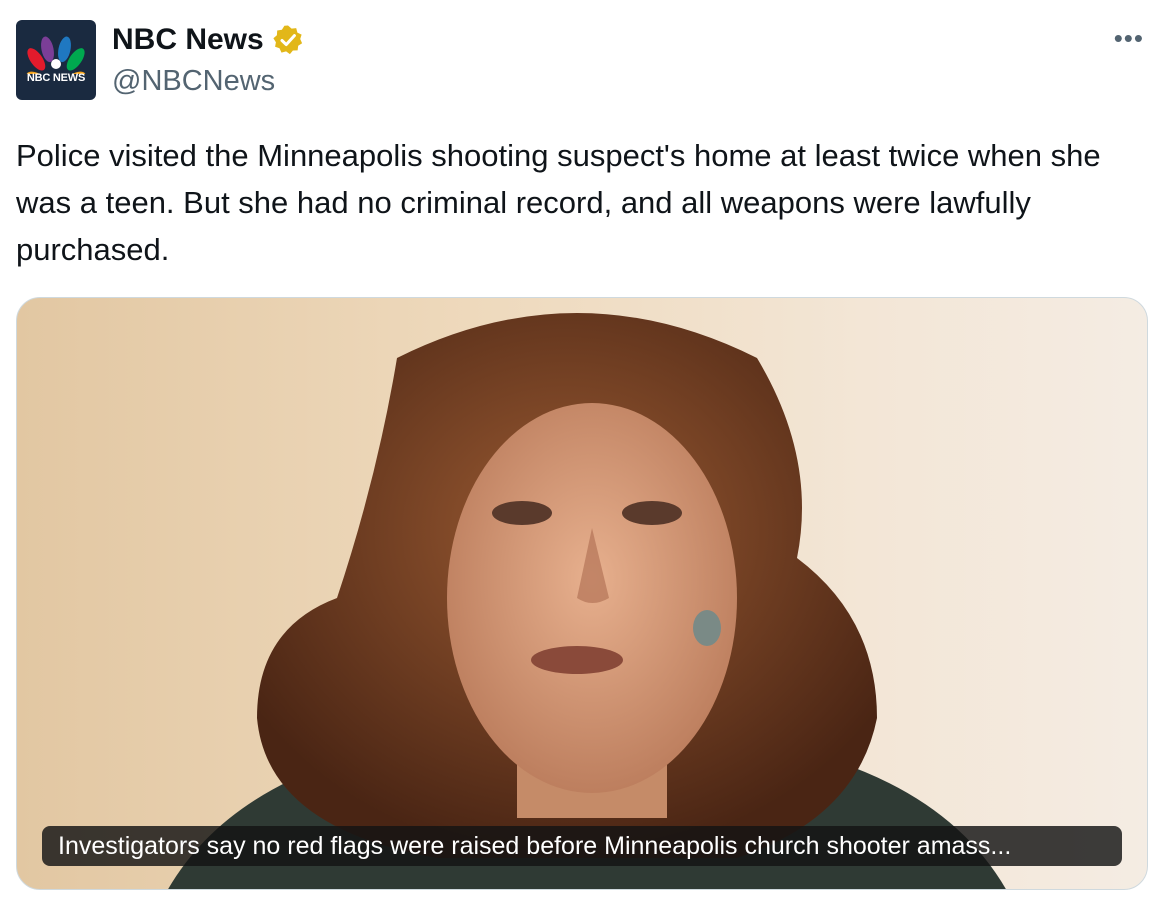 The width and height of the screenshot is (1166, 902). I want to click on account-name-row: NBC News, so click(208, 40).